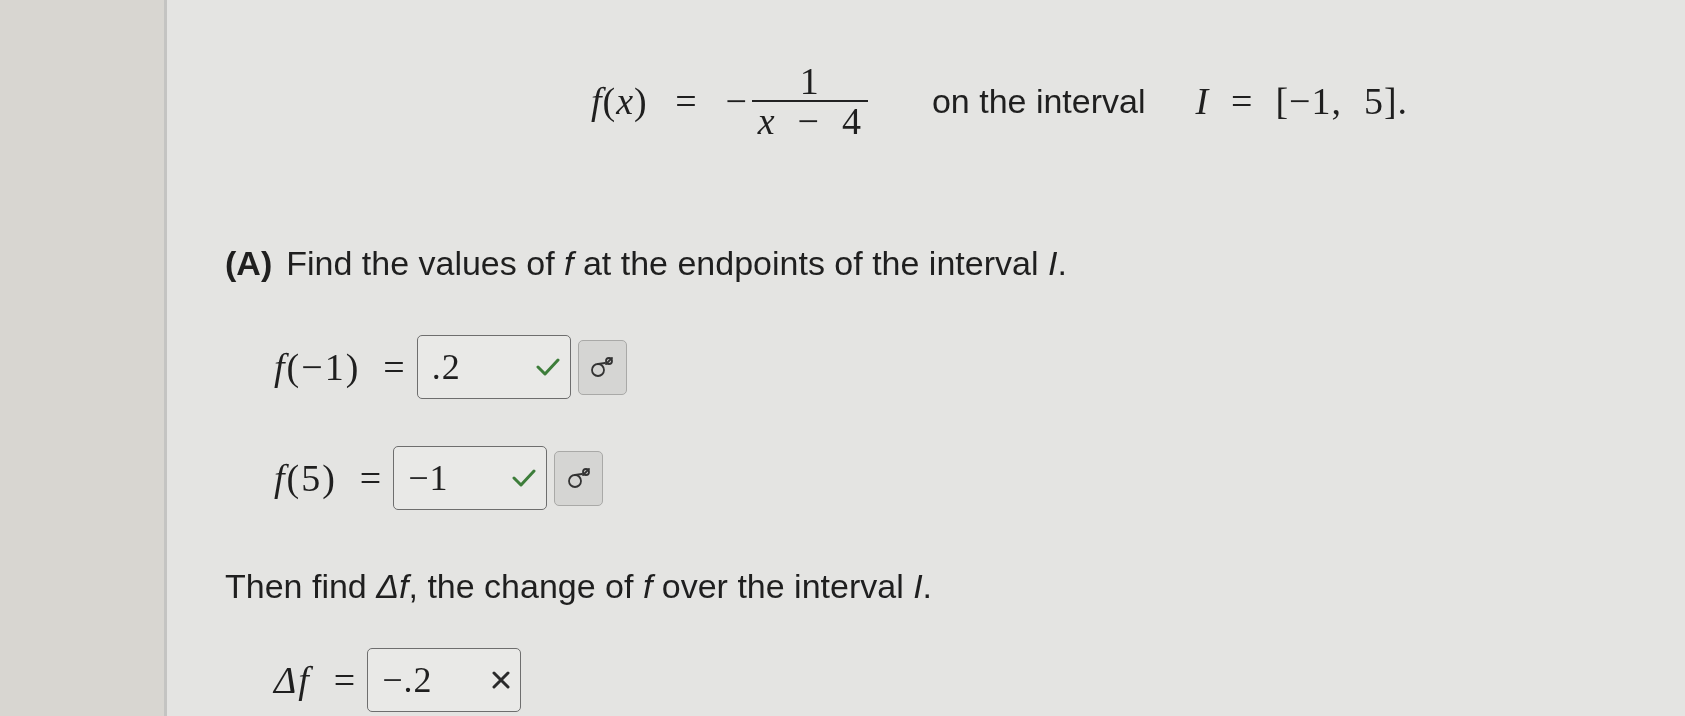  Describe the element at coordinates (1302, 101) in the screenshot. I see `interval-text: I = [−1, 5].` at that location.